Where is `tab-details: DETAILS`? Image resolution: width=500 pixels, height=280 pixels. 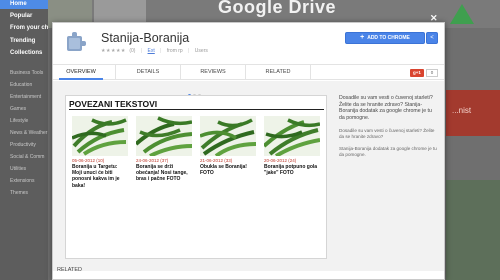
tab-details: DETAILS is located at coordinates (148, 72).